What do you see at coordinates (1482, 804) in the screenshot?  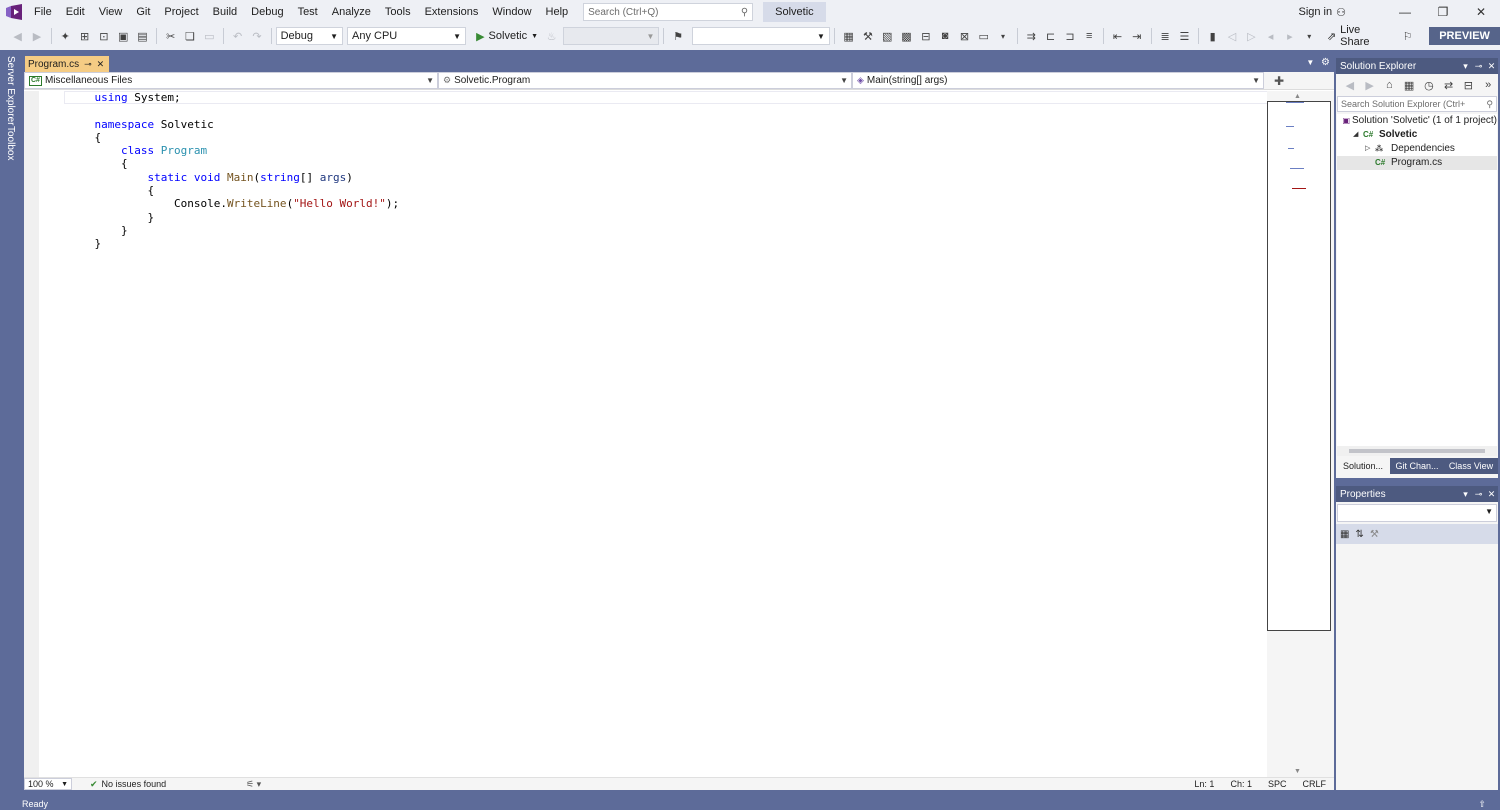 I see `publish-arrow-icon: ⇧` at bounding box center [1482, 804].